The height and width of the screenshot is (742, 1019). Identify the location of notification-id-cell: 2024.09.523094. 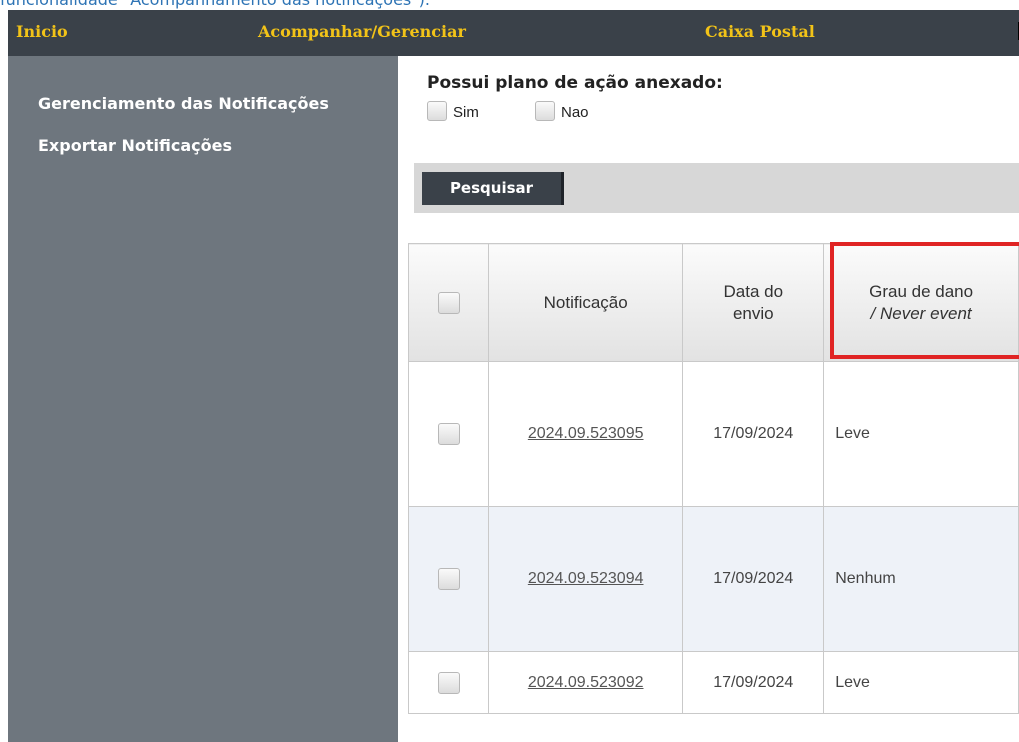
(586, 579).